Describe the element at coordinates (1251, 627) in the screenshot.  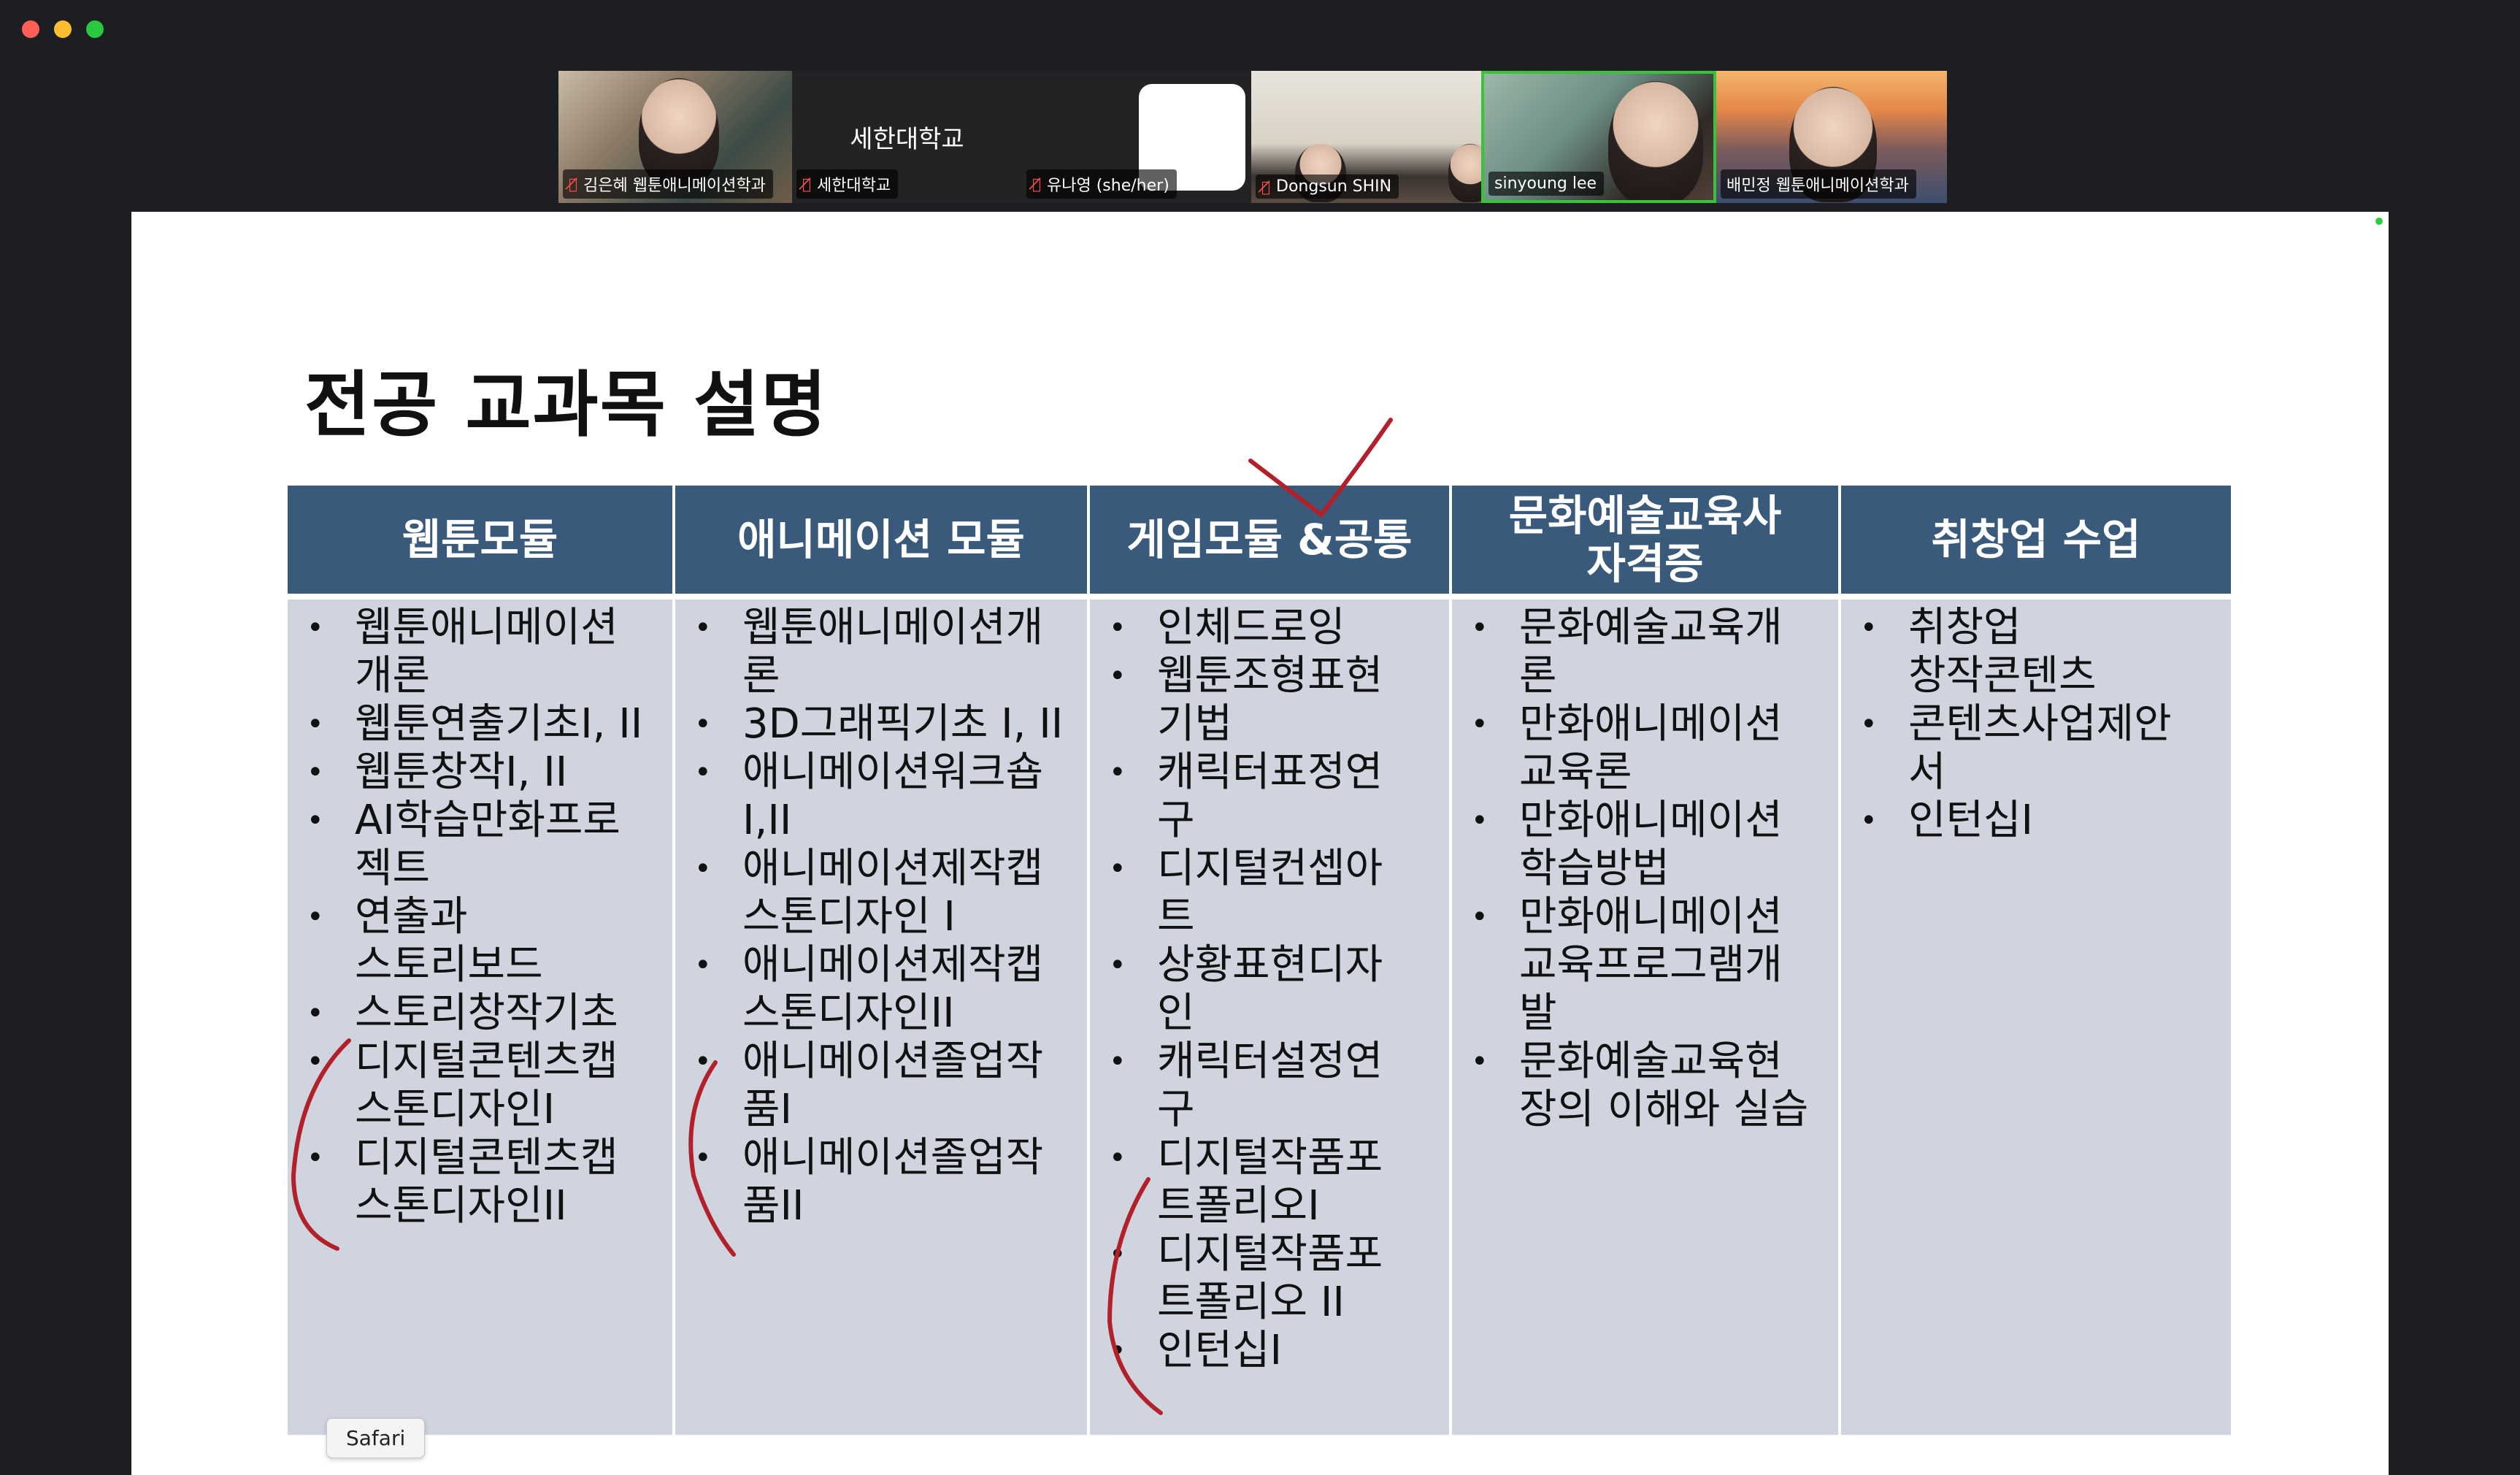
I see `course-name: 인체드로잉` at that location.